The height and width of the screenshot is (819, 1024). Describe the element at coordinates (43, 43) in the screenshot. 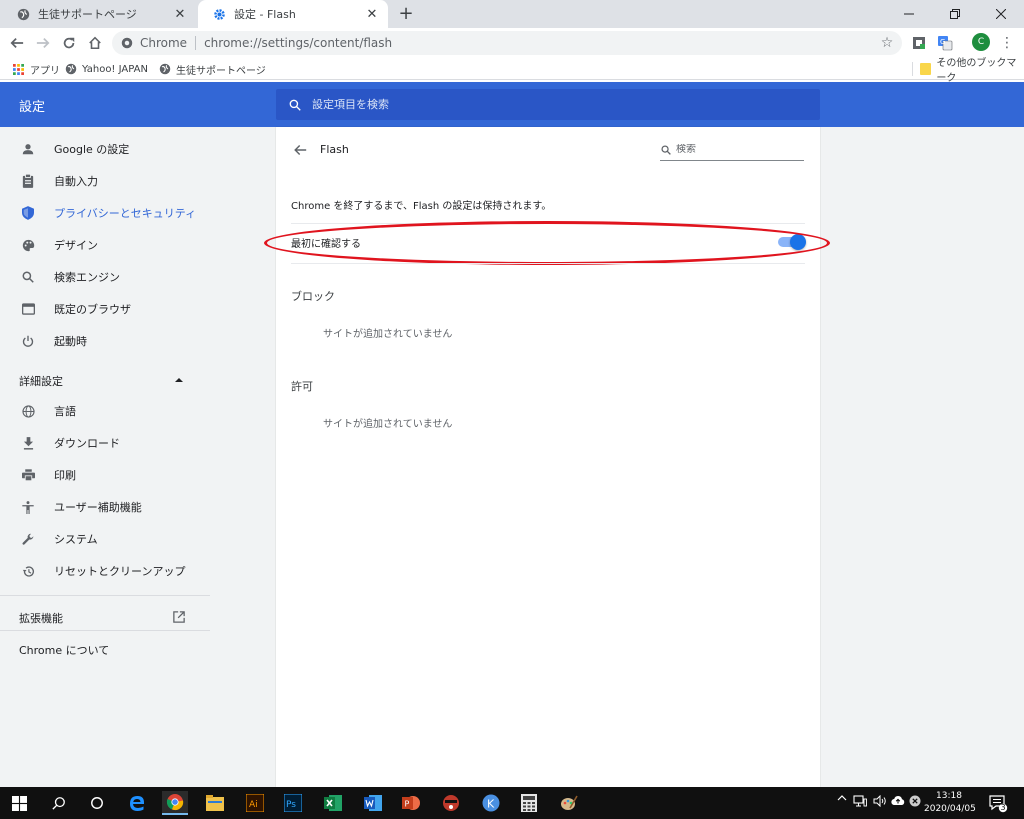

I see `forward-button` at that location.